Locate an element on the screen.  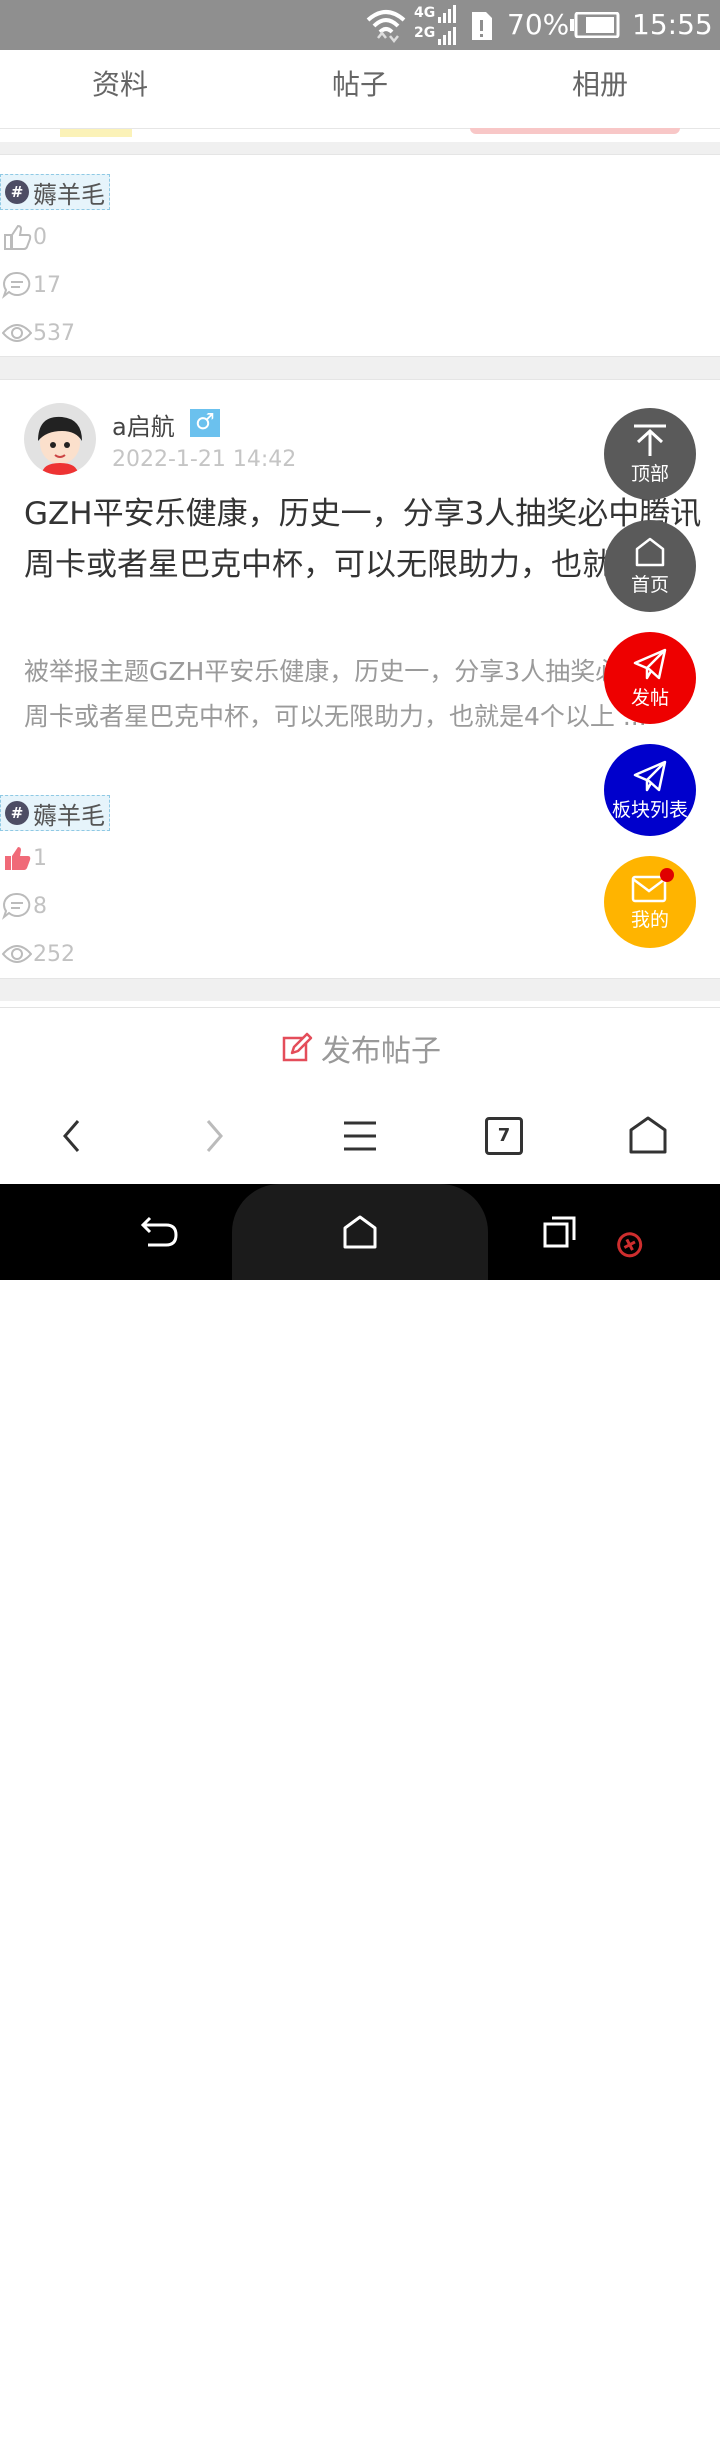
home-button: 首页 is located at coordinates (650, 566).